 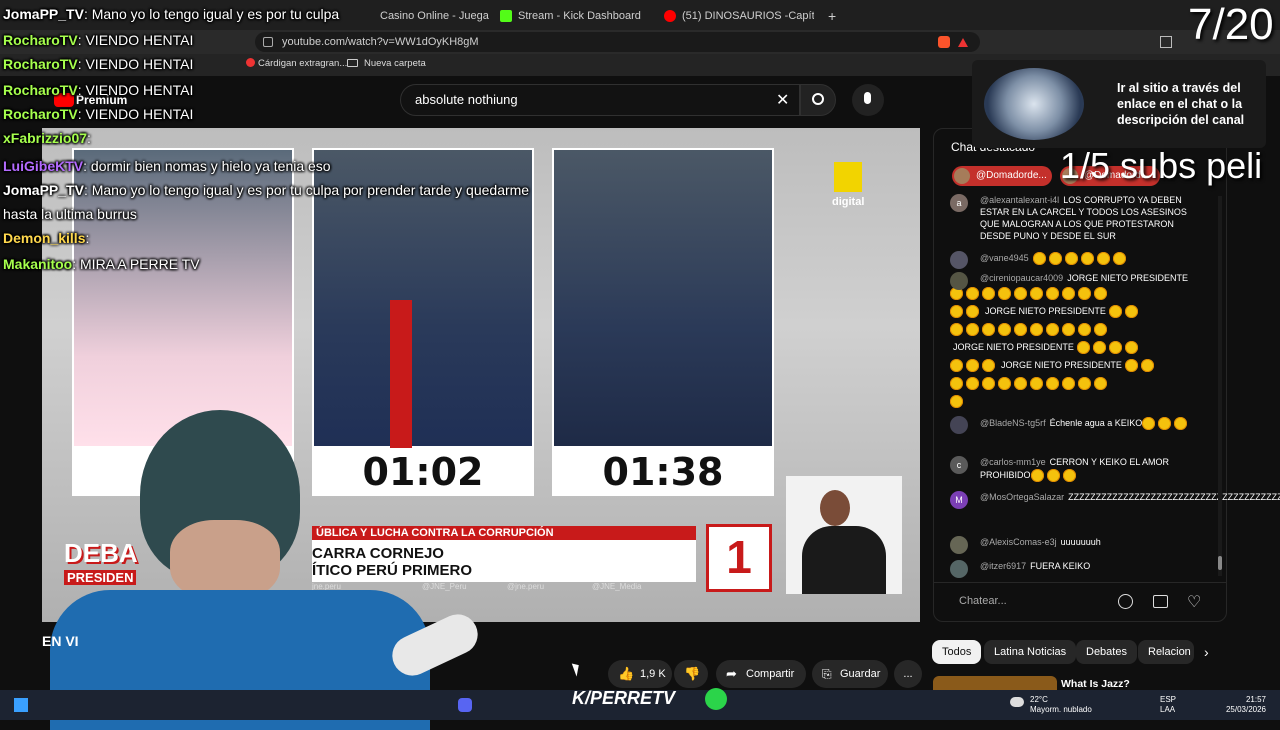 I want to click on emoji-icon, so click(x=1125, y=601).